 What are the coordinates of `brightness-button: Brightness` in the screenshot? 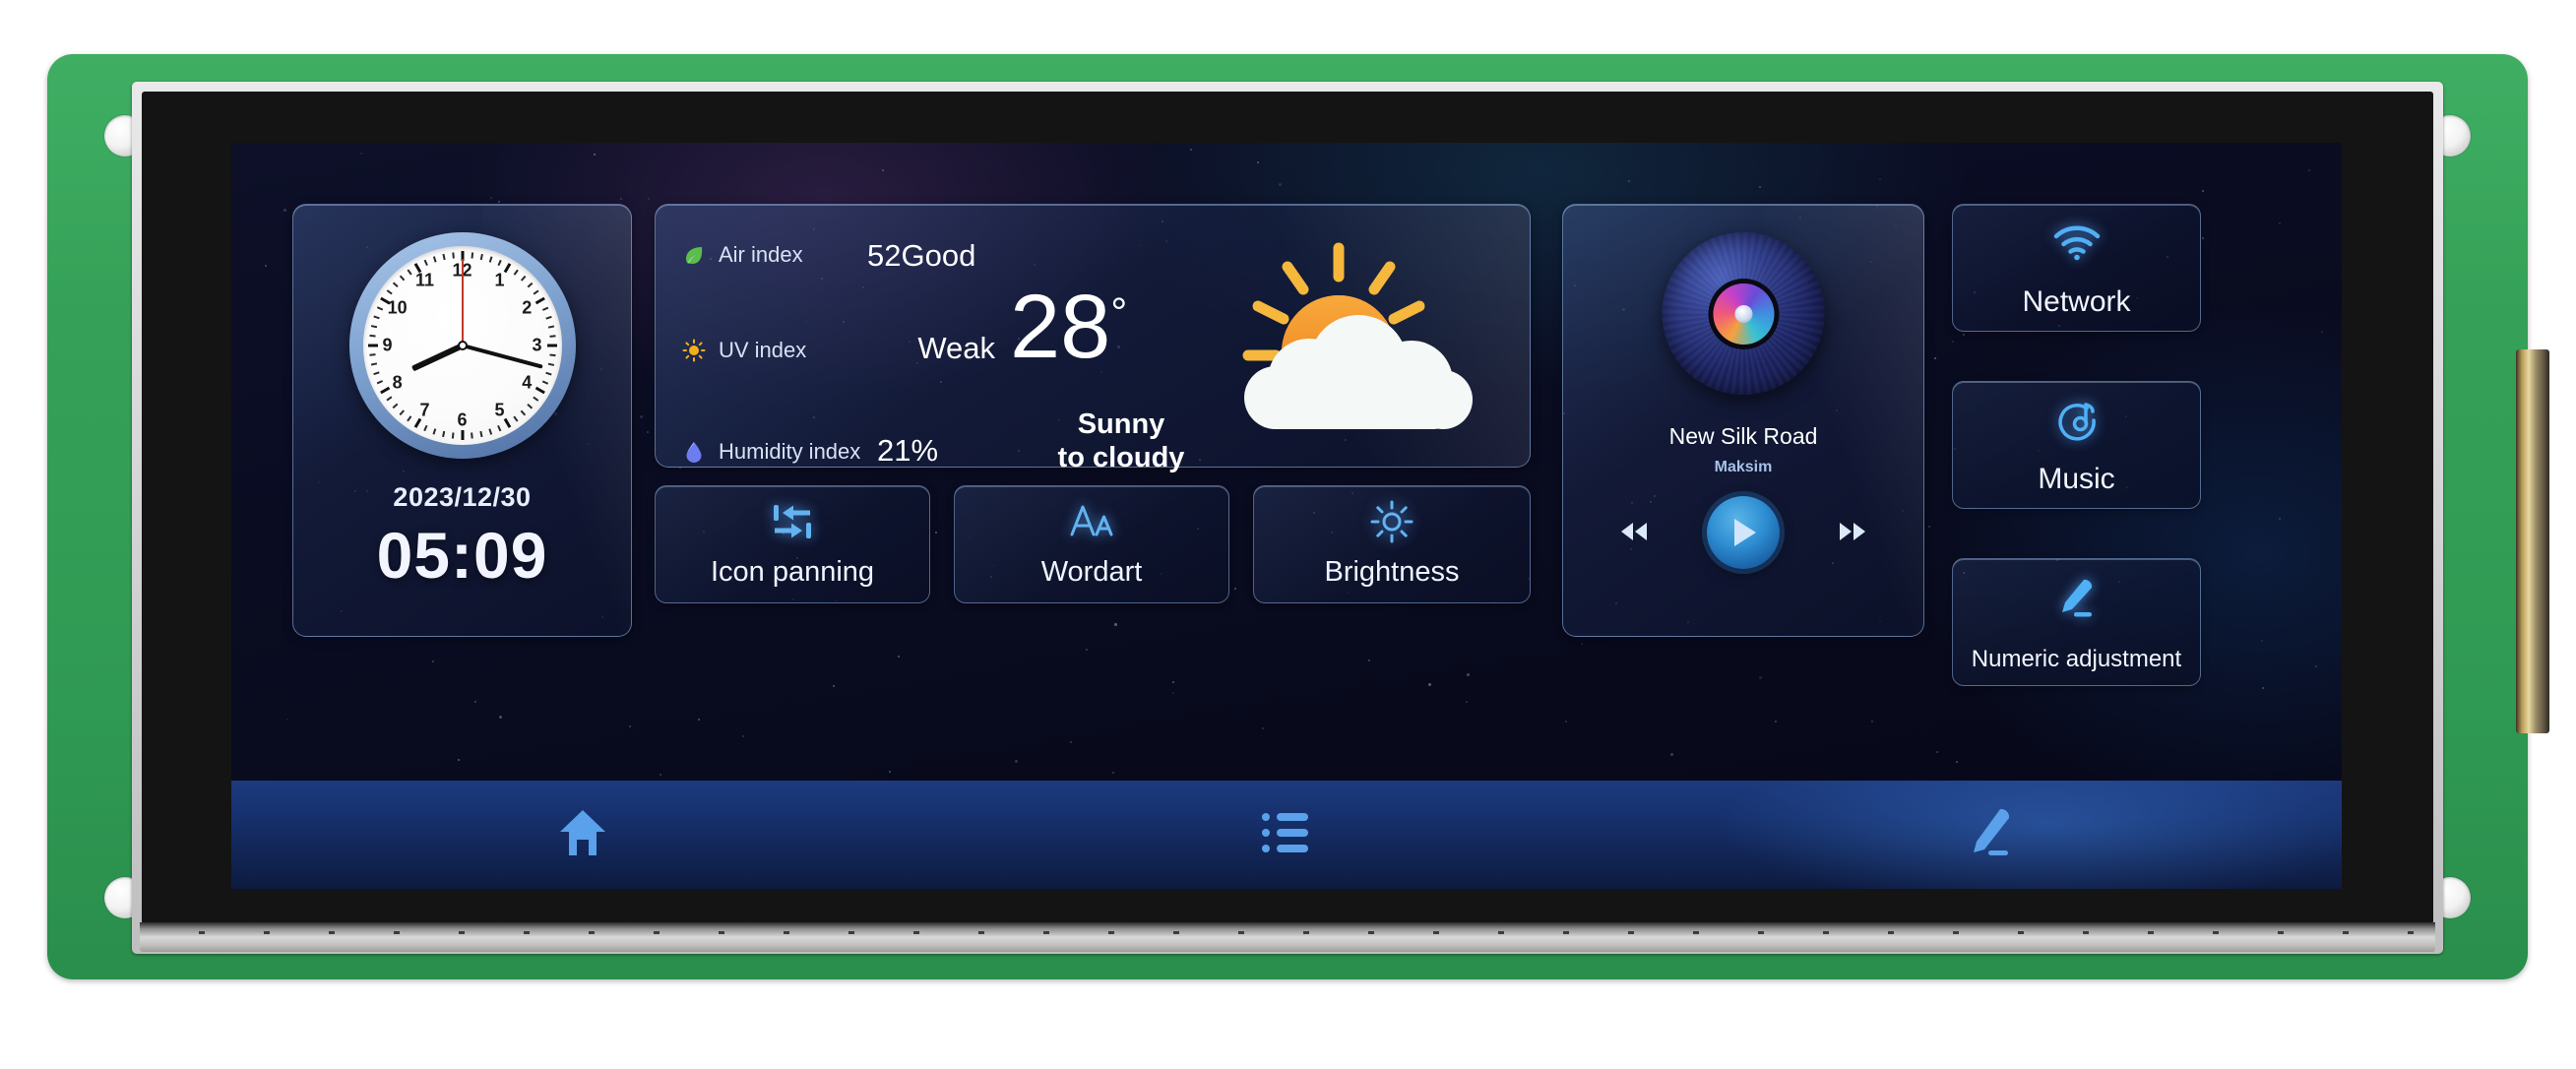 It's located at (1392, 544).